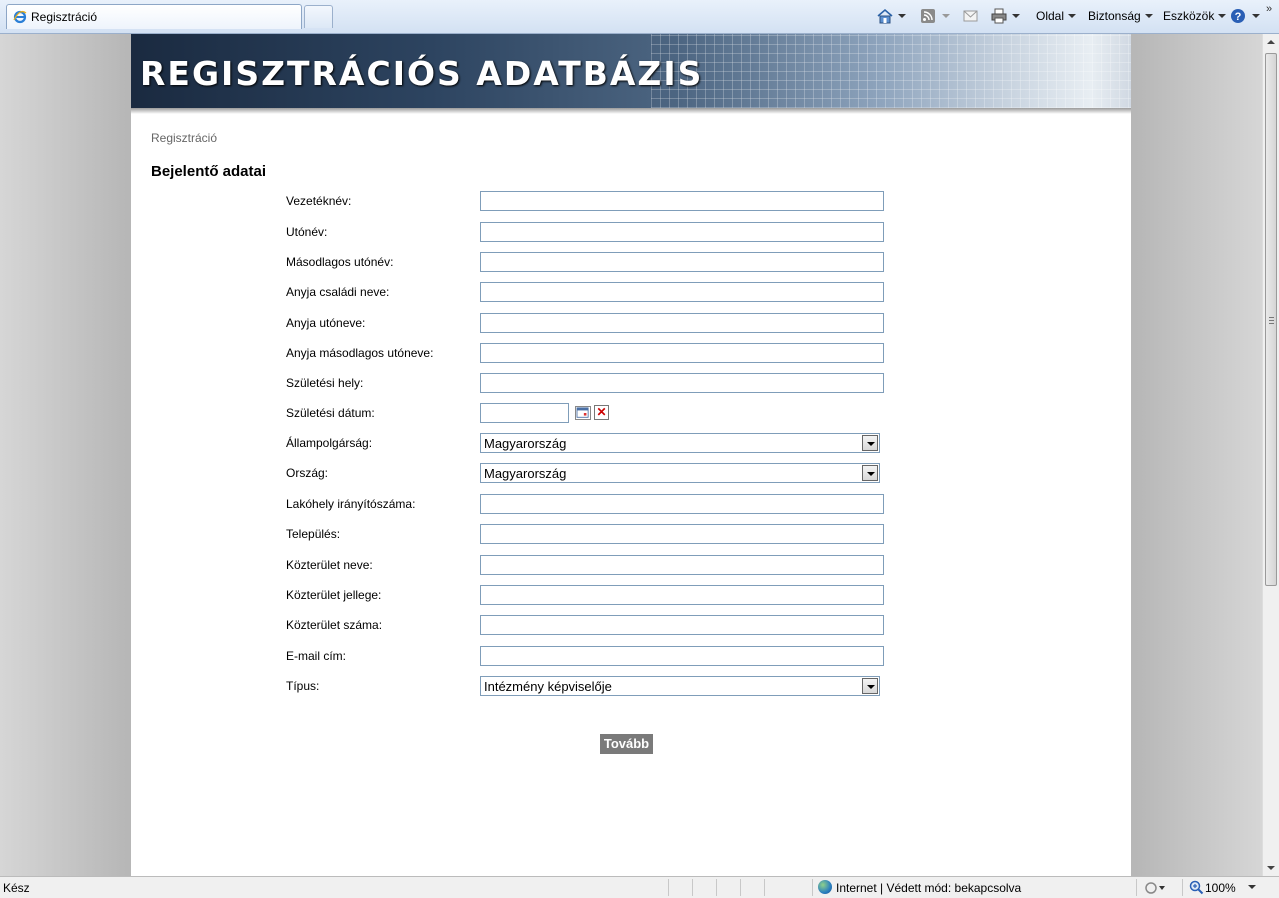 The width and height of the screenshot is (1279, 898). I want to click on banner-decoration, so click(891, 71).